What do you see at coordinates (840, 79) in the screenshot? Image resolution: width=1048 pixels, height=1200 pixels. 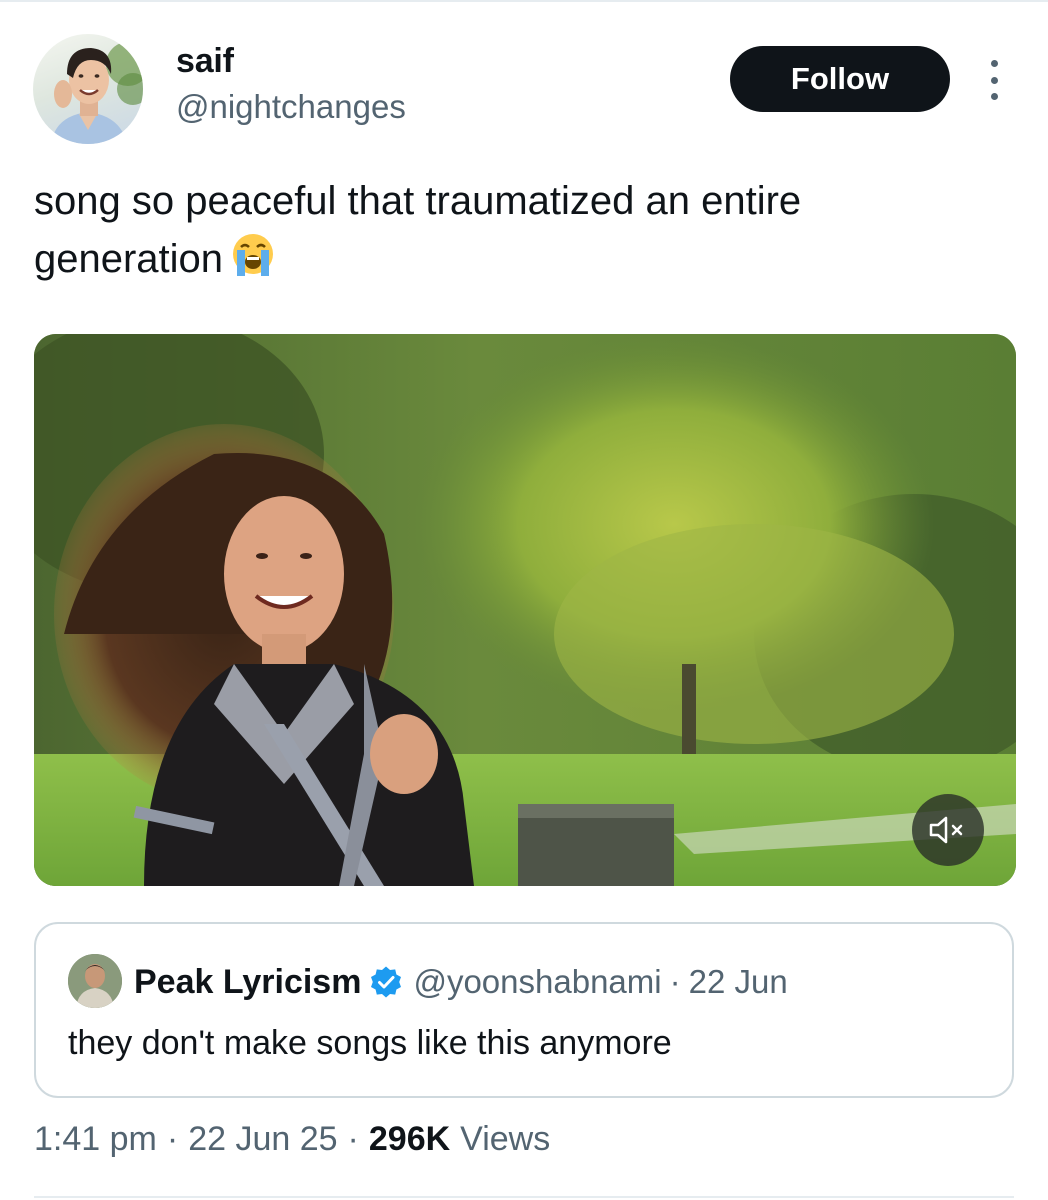 I see `follow-button: Follow` at bounding box center [840, 79].